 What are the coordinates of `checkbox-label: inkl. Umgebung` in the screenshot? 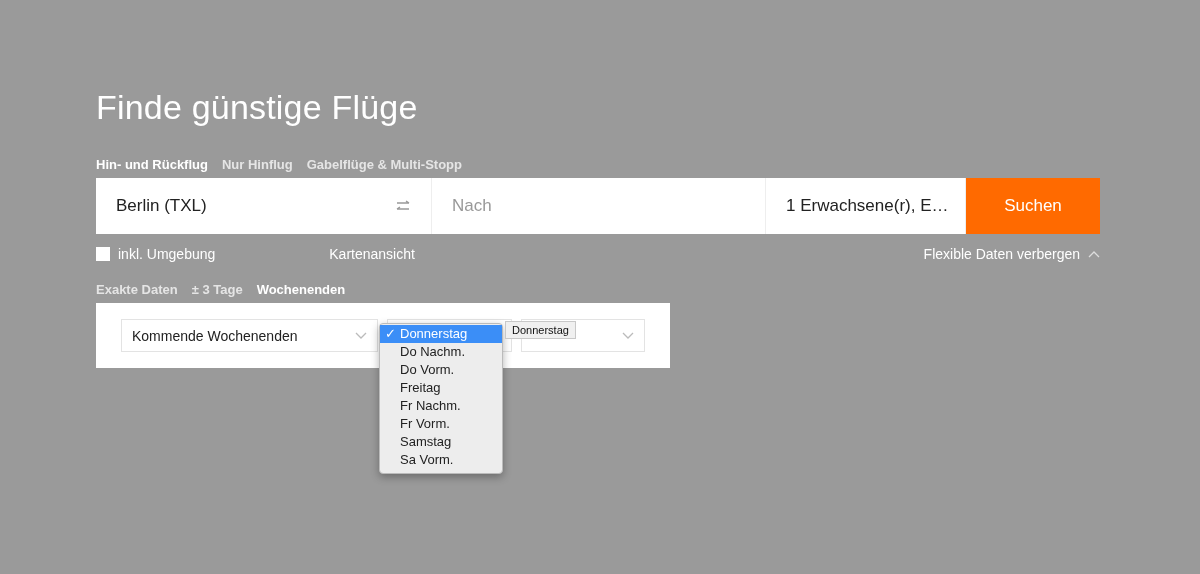 It's located at (167, 254).